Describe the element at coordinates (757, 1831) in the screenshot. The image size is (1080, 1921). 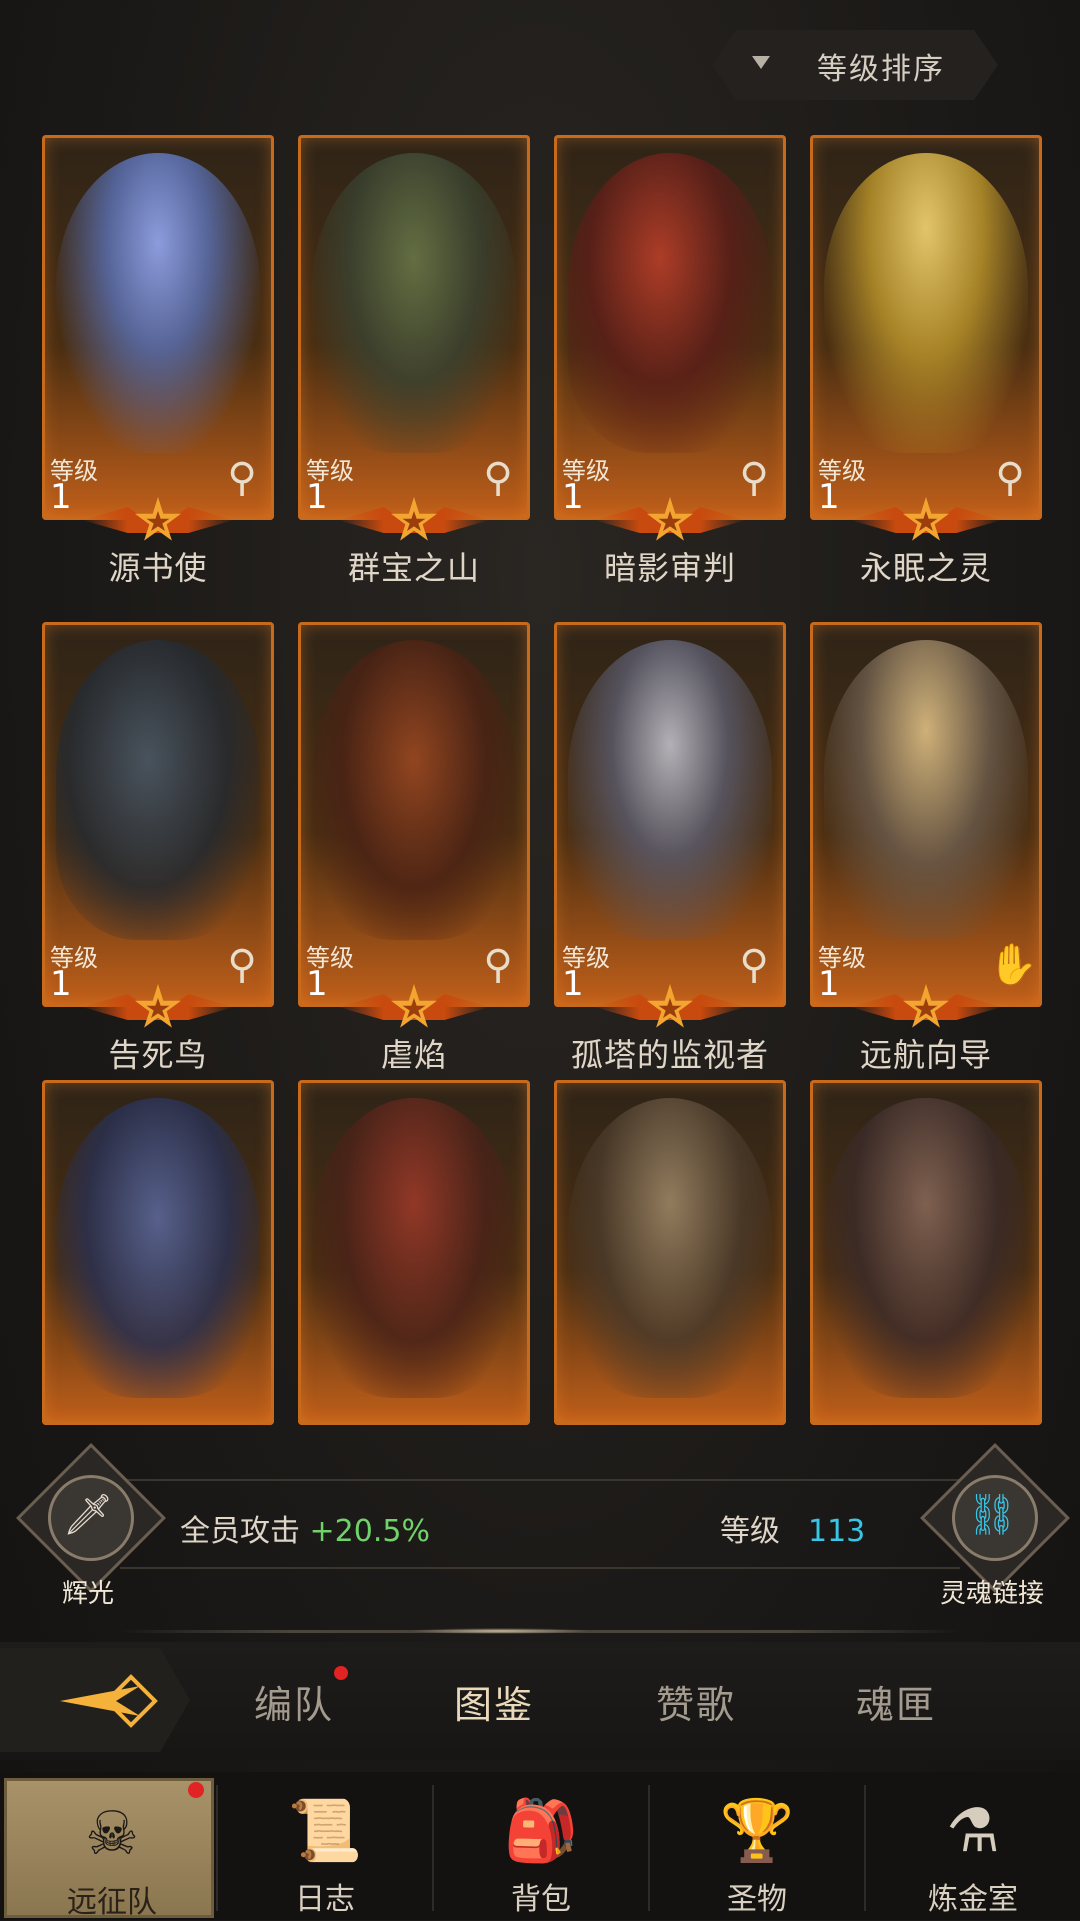
I see `grail-icon: 🏆` at that location.